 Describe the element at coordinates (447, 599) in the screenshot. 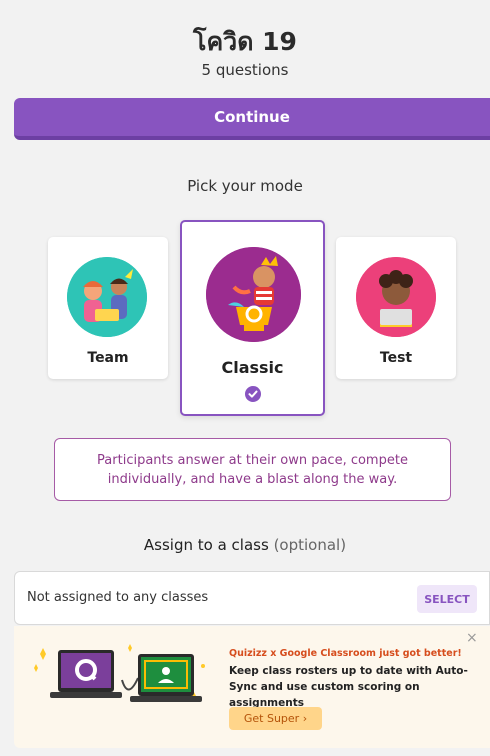

I see `select-class-button: SELECT` at that location.